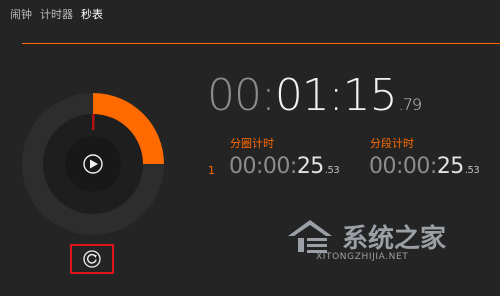 Image resolution: width=500 pixels, height=296 pixels. What do you see at coordinates (93, 122) in the screenshot?
I see `dial-marker` at bounding box center [93, 122].